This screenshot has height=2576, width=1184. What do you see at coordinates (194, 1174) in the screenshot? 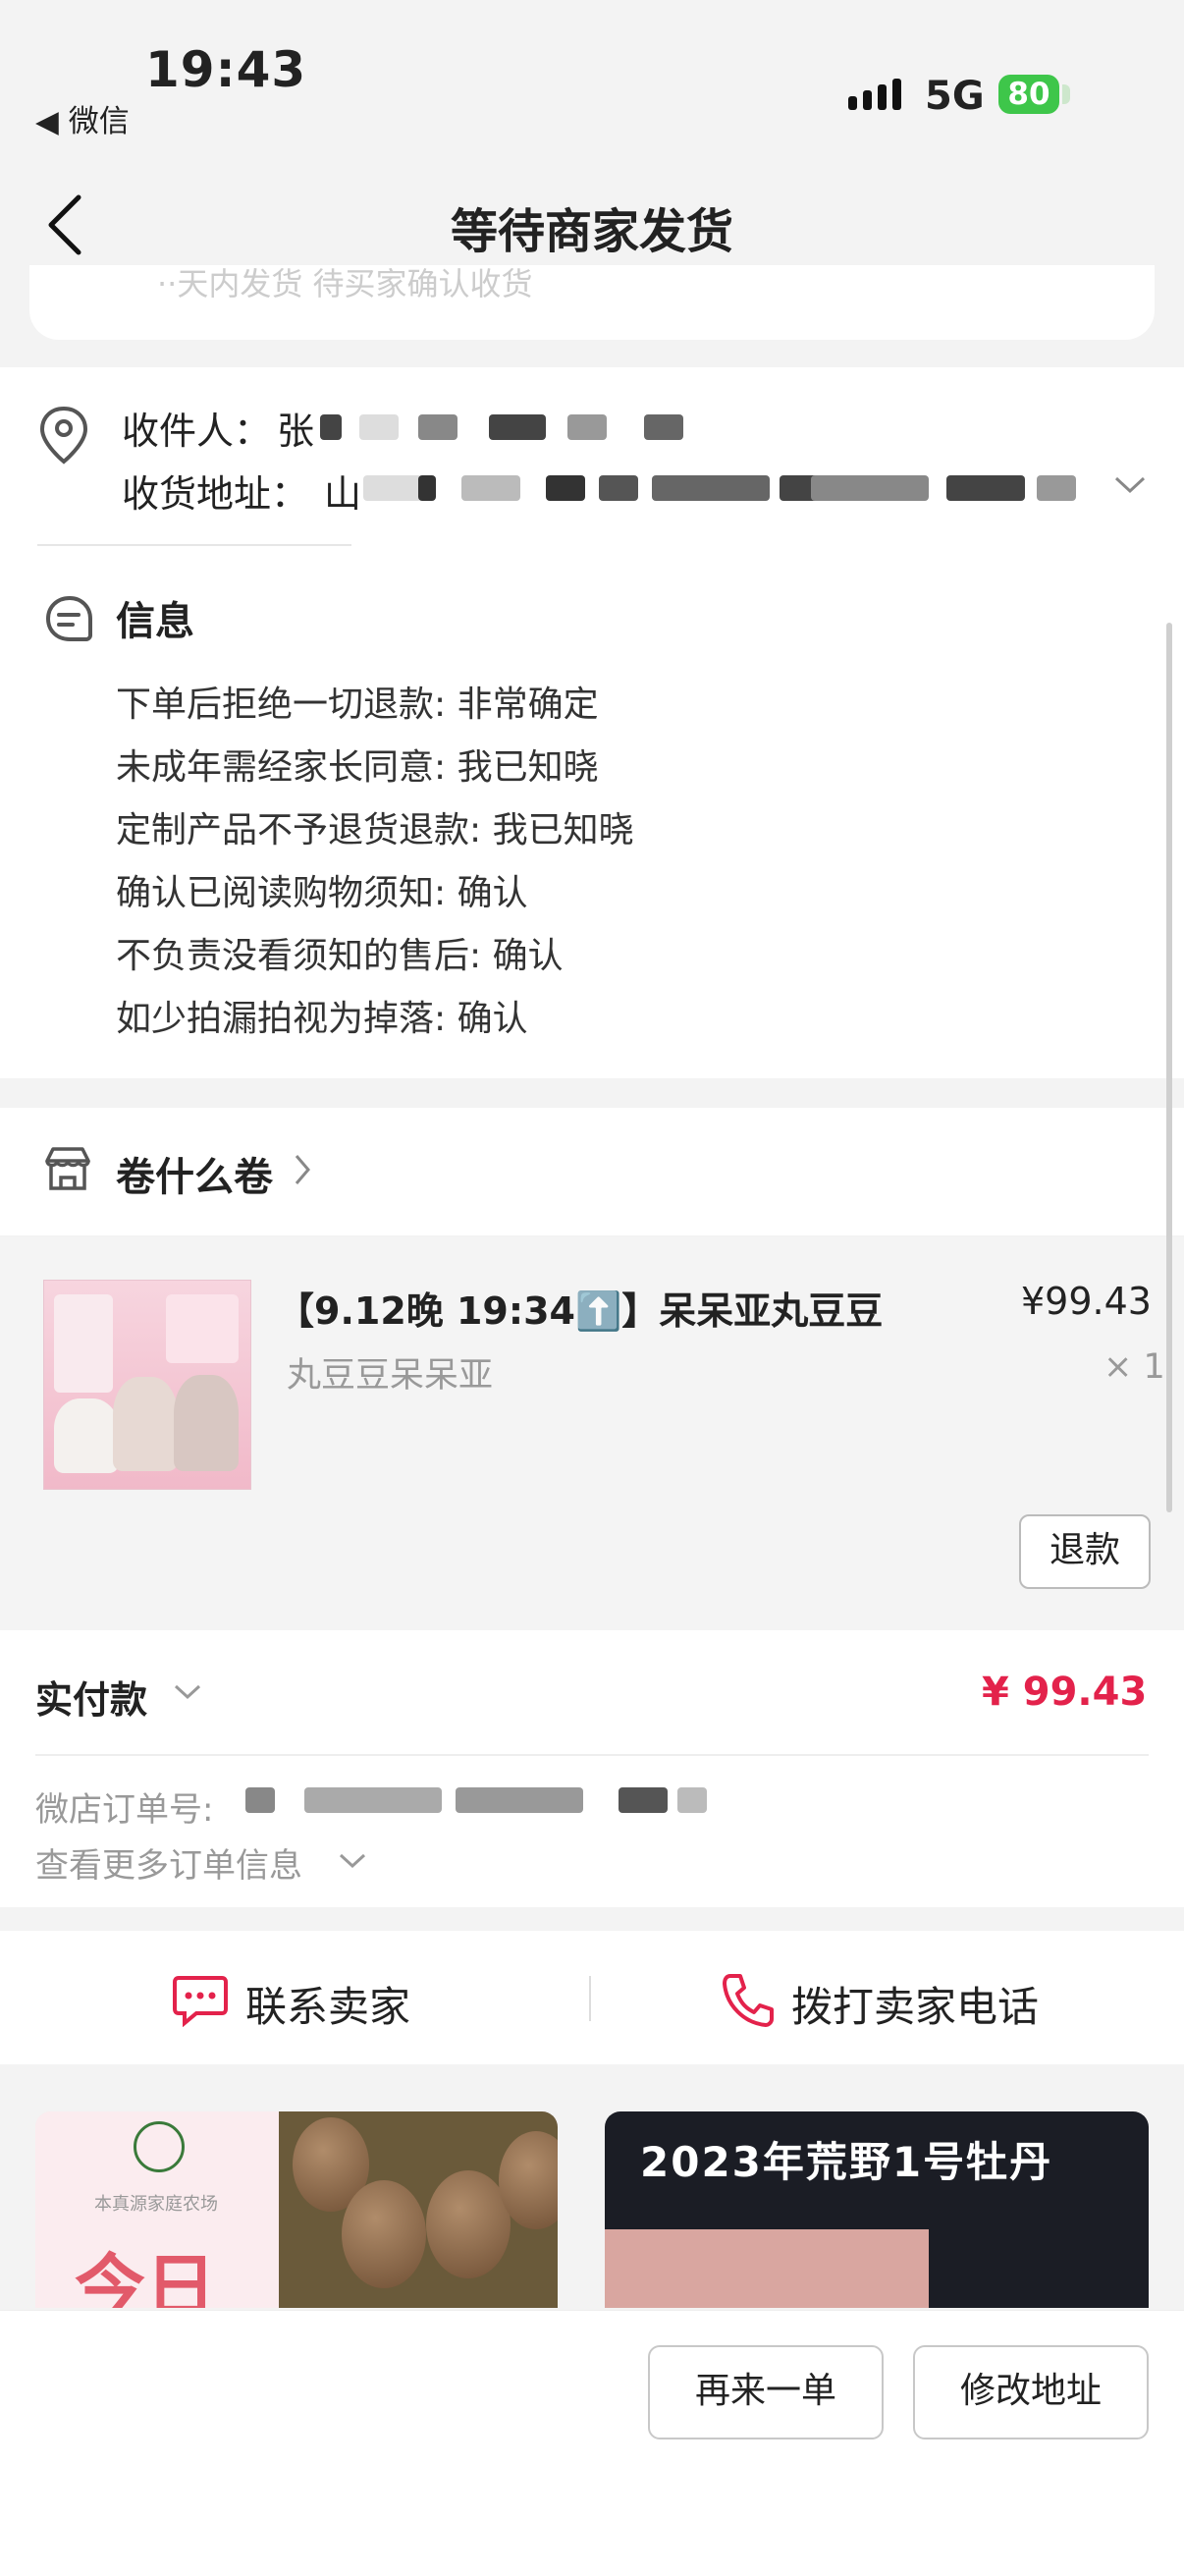
I see `shop-name: 卷什么卷` at bounding box center [194, 1174].